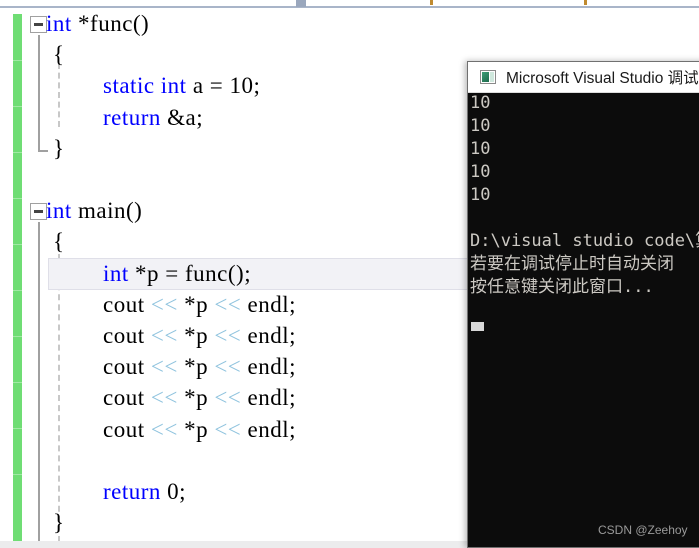 Image resolution: width=699 pixels, height=548 pixels. I want to click on outlining-collapse-func-button, so click(38, 24).